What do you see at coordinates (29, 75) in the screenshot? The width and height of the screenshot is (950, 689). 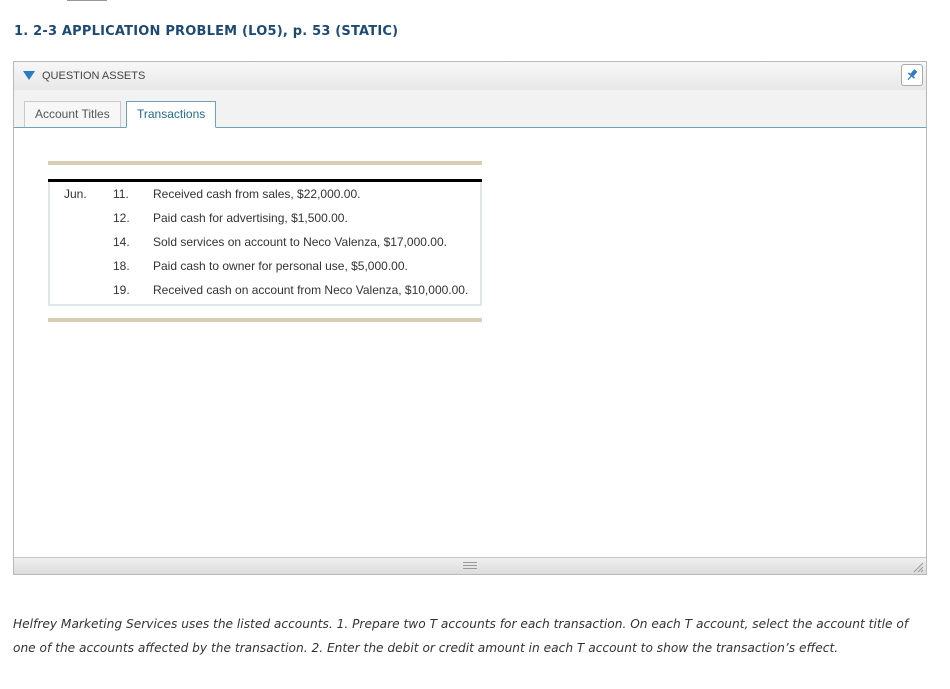 I see `collapse-triangle-icon` at bounding box center [29, 75].